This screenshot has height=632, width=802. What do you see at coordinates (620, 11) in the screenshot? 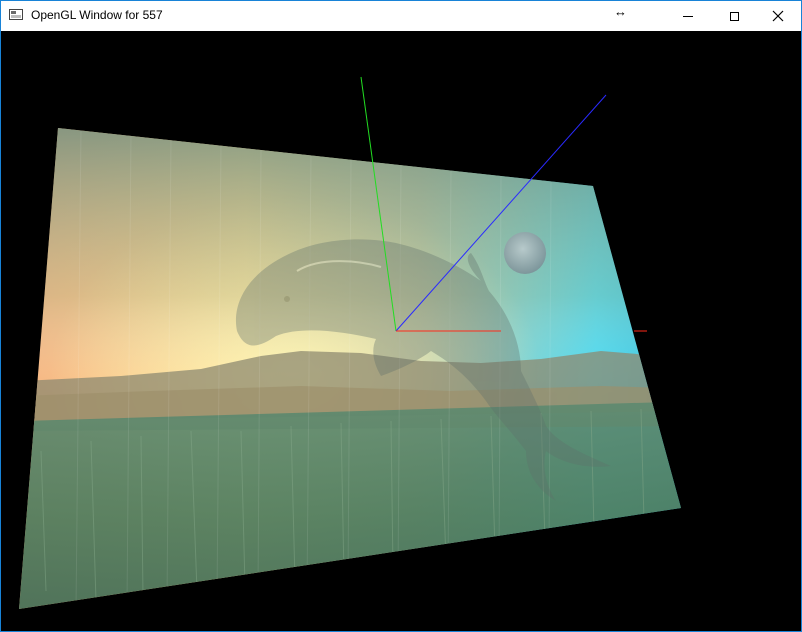
I see `resize-arrows-icon: ↔` at bounding box center [620, 11].